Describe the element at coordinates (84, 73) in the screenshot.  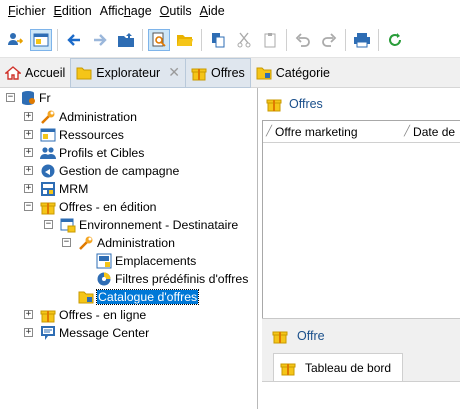
I see `folder-icon` at that location.